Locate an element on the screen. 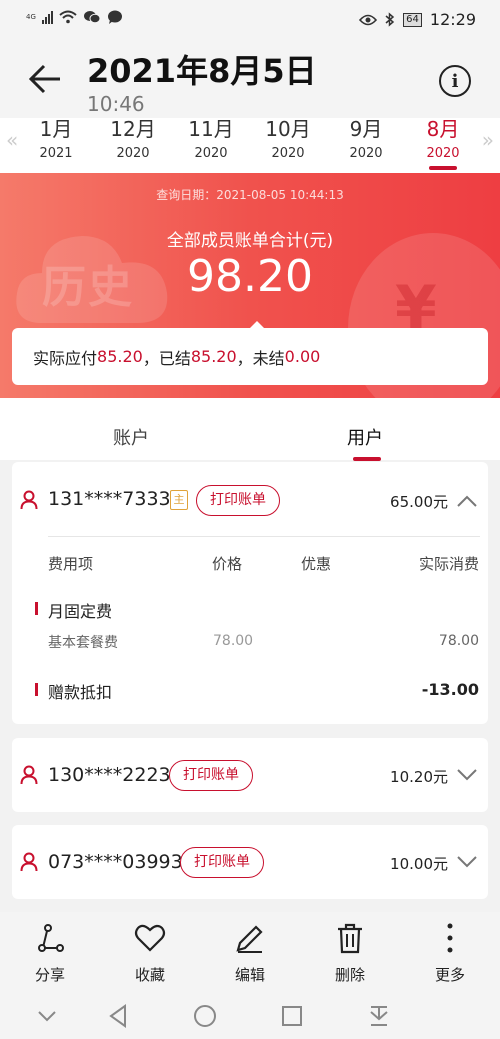 This screenshot has height=1039, width=500. phone-number: 073****03993 is located at coordinates (115, 862).